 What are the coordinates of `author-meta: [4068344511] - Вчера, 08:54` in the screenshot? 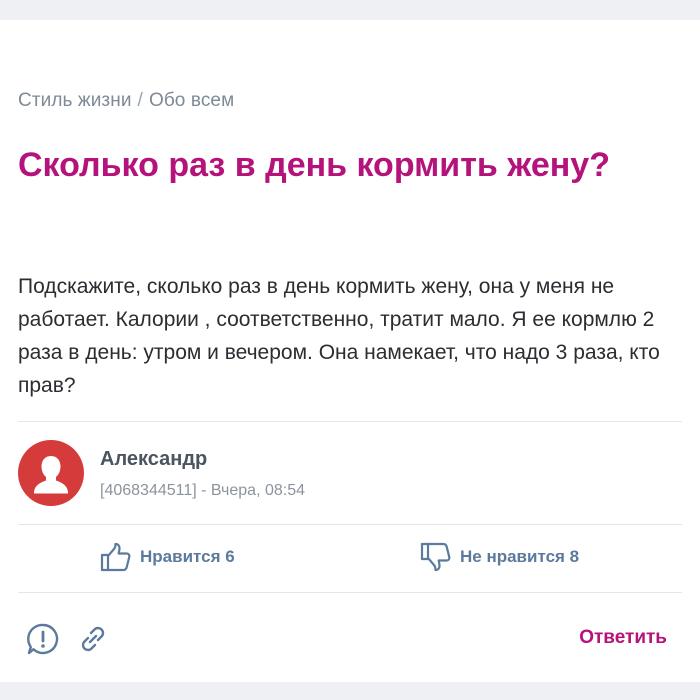 It's located at (203, 490).